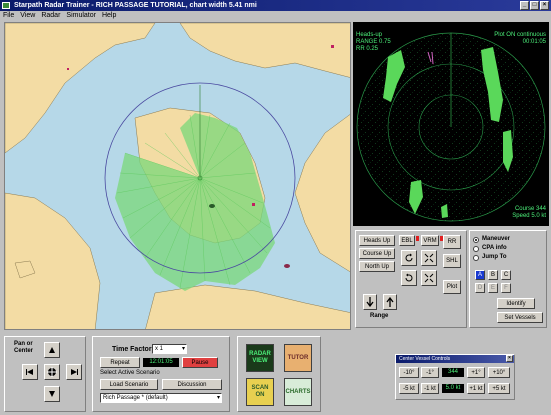 The width and height of the screenshot is (551, 415). Describe the element at coordinates (430, 240) in the screenshot. I see `vrm-button: VRM` at that location.